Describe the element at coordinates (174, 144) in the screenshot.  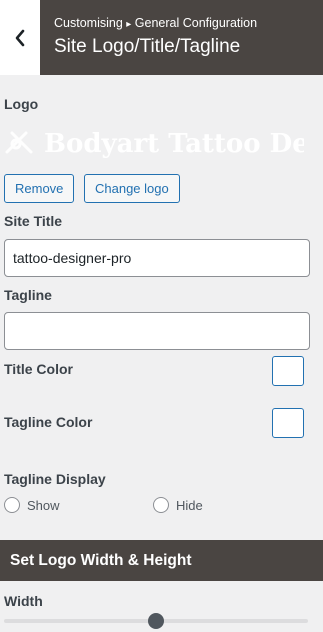
I see `logo-text: Bodyart Tattoo Designer` at that location.